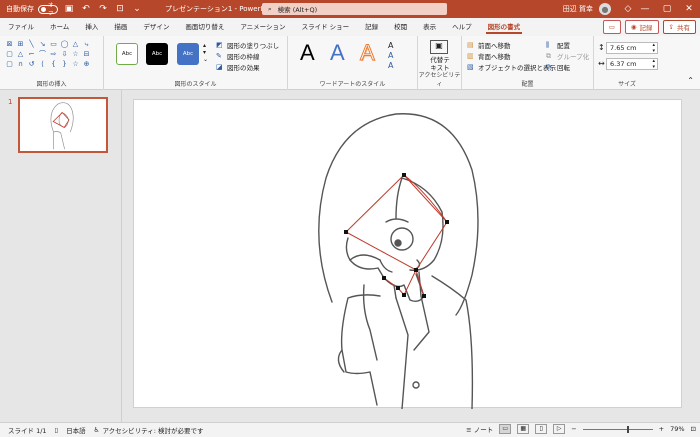 This screenshot has height=437, width=700. I want to click on star-shape-icon: ☆, so click(75, 54).